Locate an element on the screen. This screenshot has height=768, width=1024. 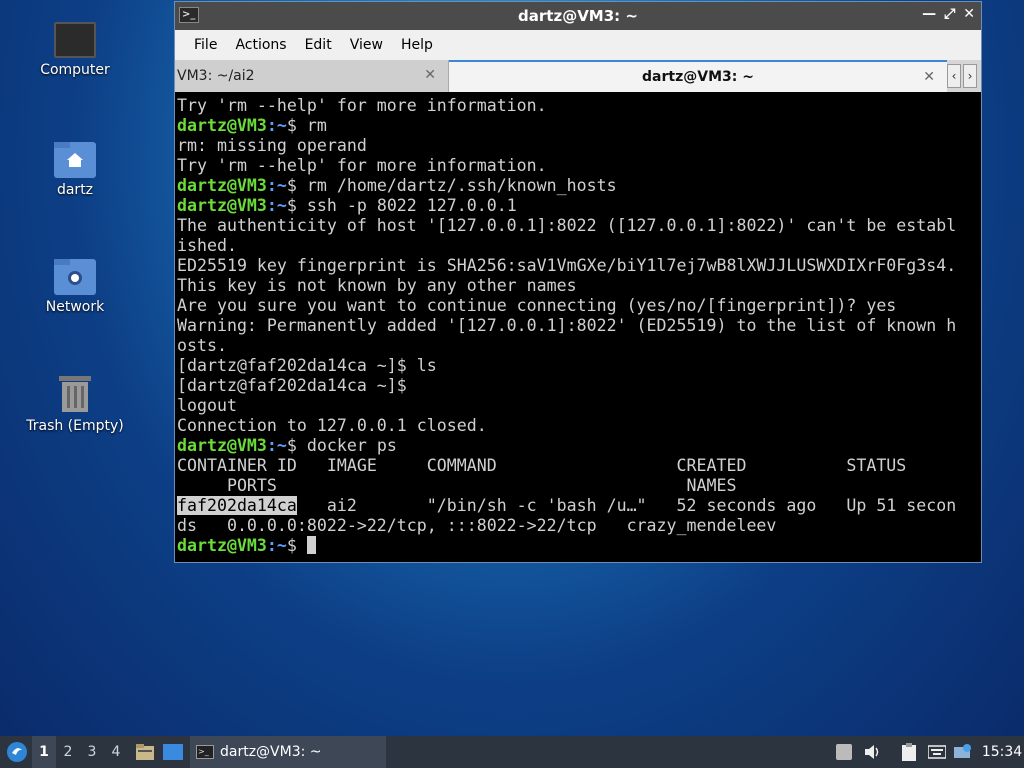
maximize-icon: ⤢ is located at coordinates (949, 14).